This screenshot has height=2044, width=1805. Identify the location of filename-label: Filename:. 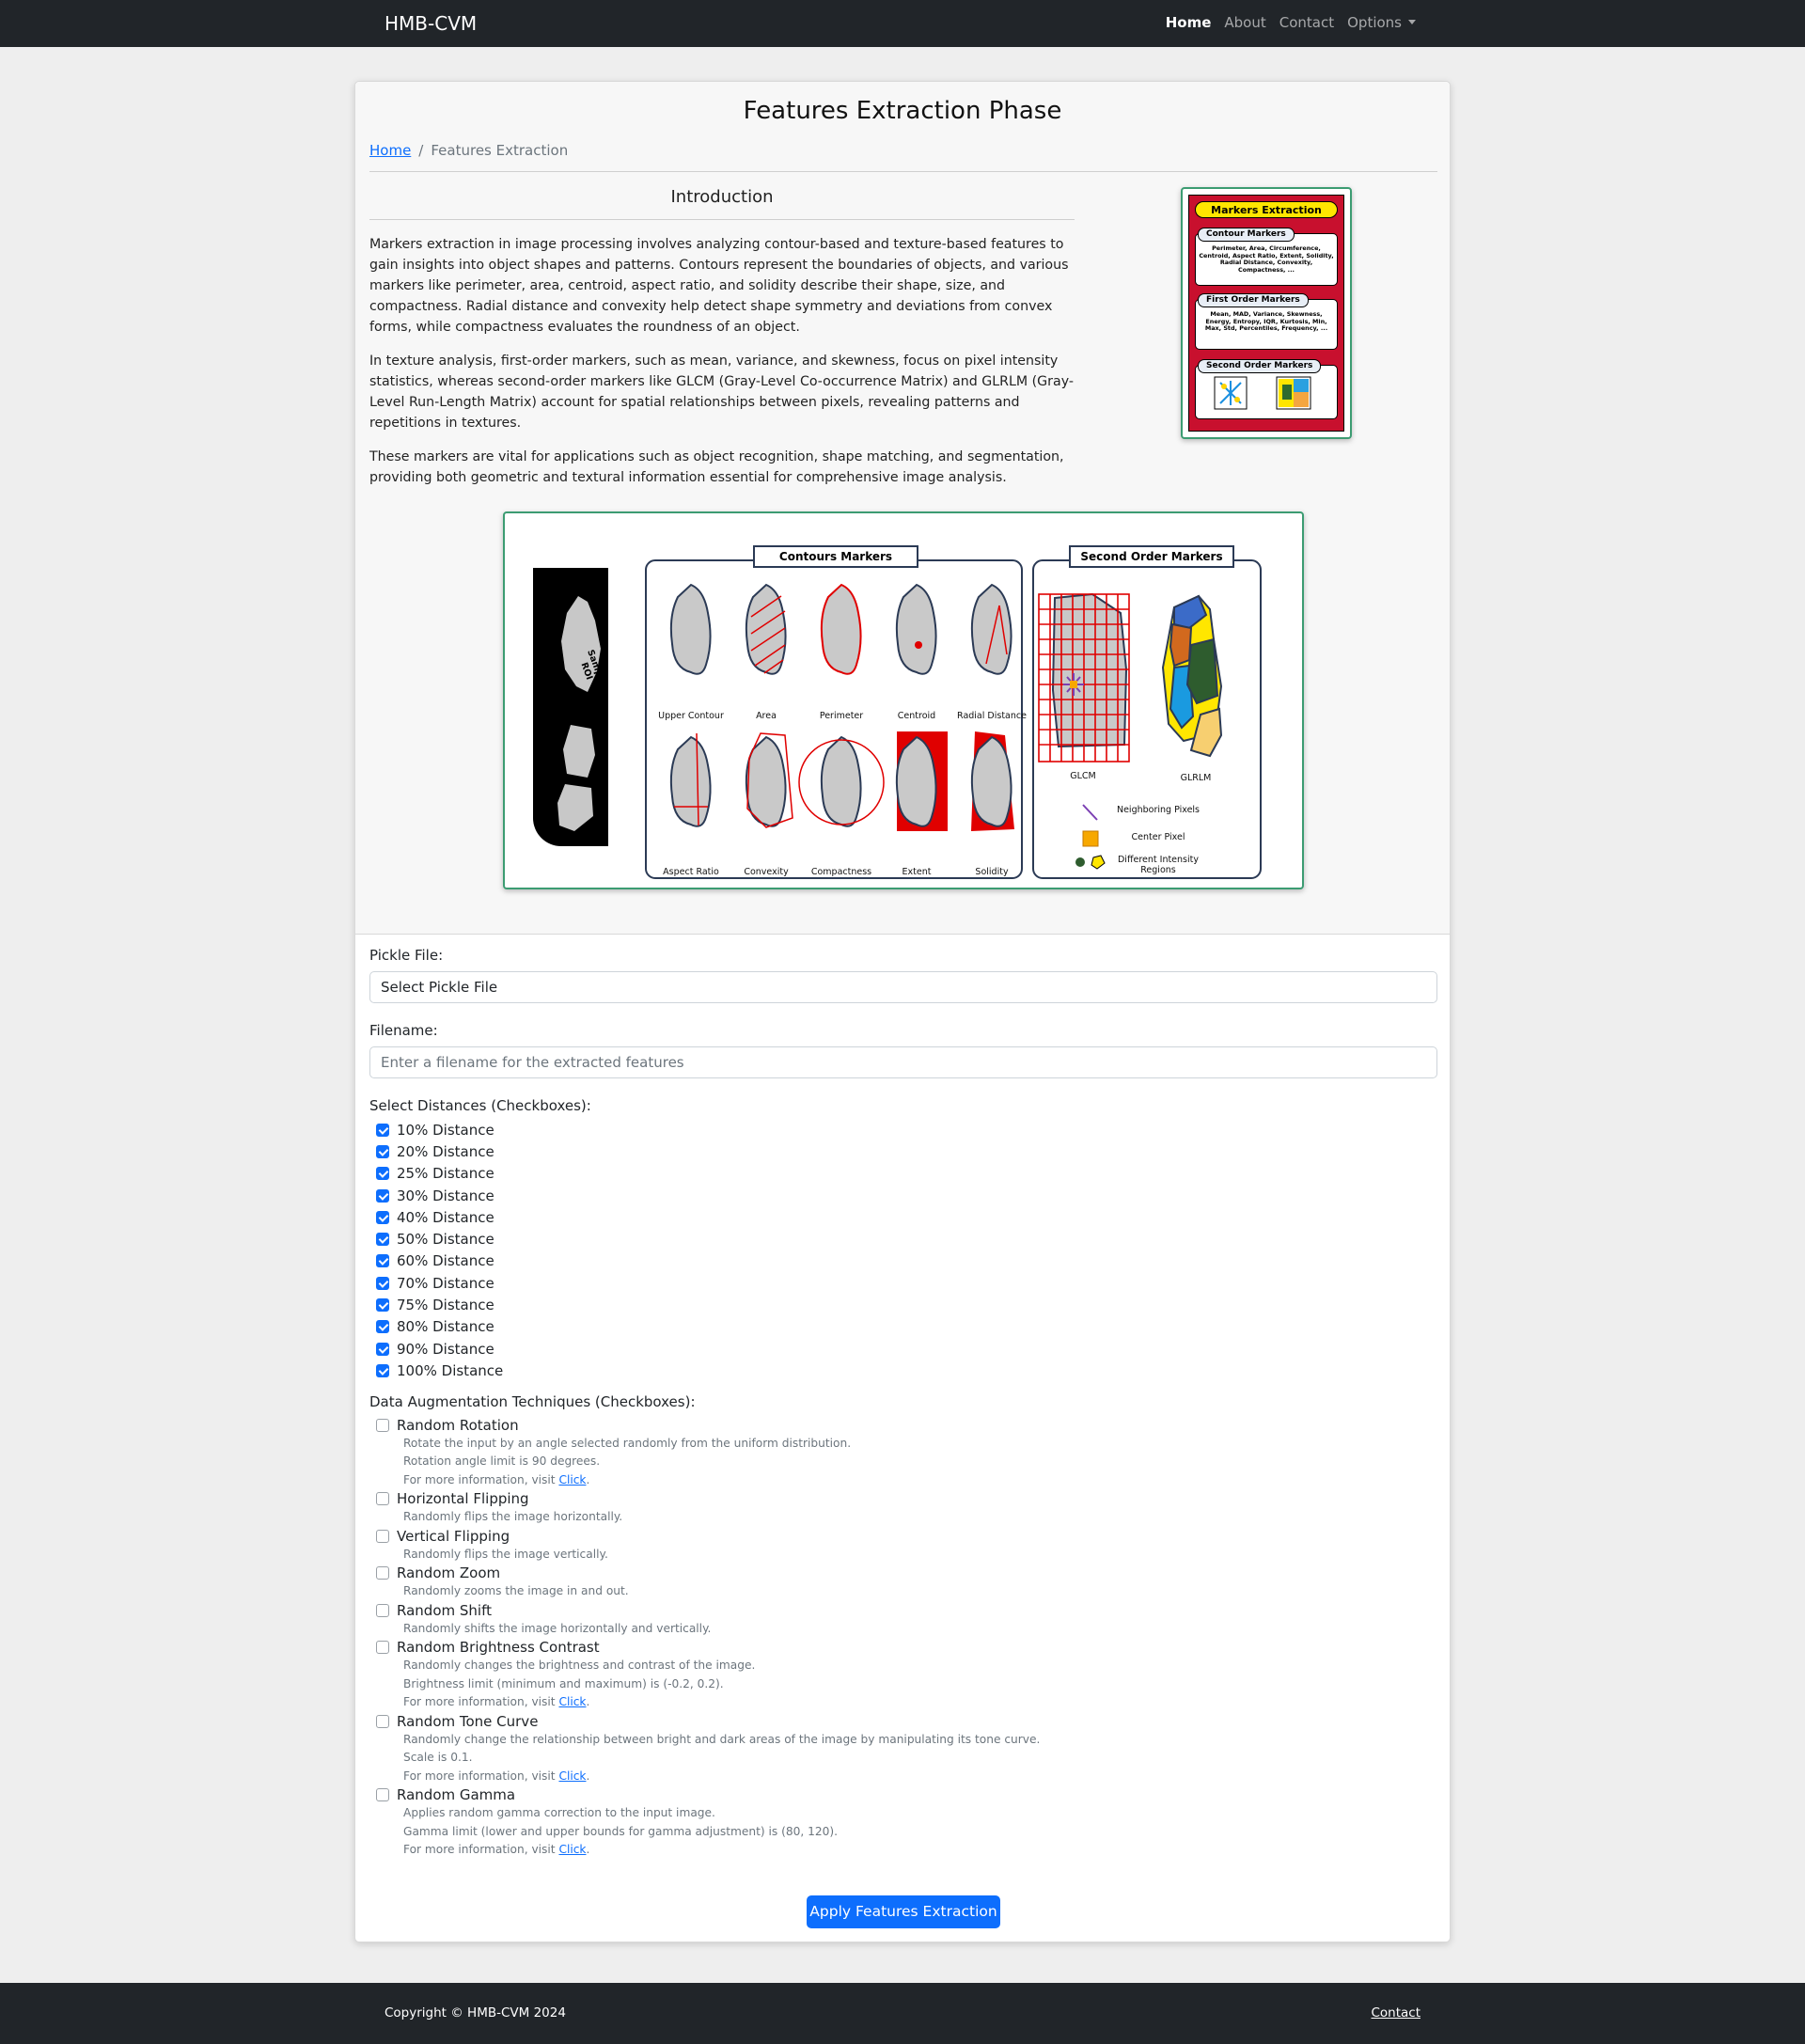
(403, 1030).